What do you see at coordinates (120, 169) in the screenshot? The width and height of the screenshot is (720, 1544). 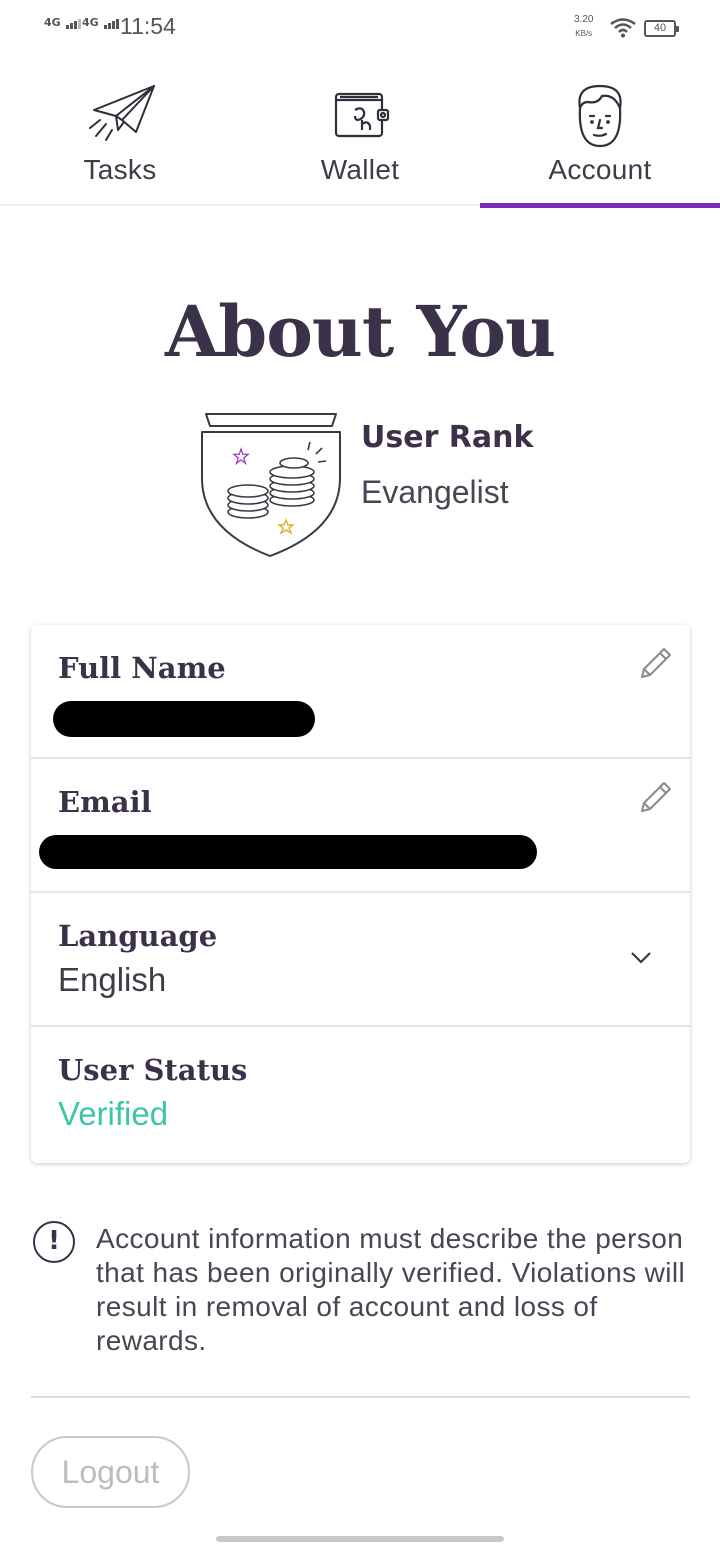 I see `tab-tasks-label: Tasks` at bounding box center [120, 169].